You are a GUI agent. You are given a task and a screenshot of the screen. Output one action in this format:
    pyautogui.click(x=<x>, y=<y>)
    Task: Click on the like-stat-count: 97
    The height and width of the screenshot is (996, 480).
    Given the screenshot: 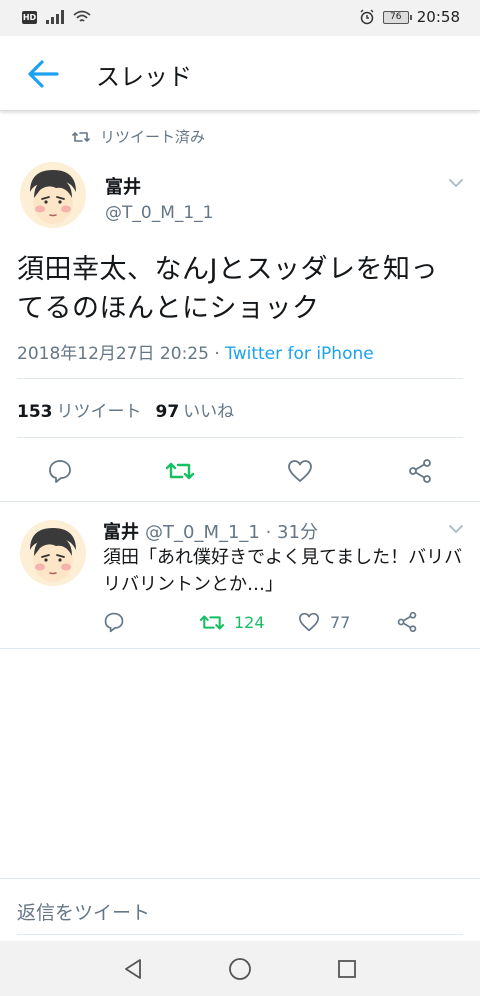 What is the action you would take?
    pyautogui.click(x=167, y=412)
    